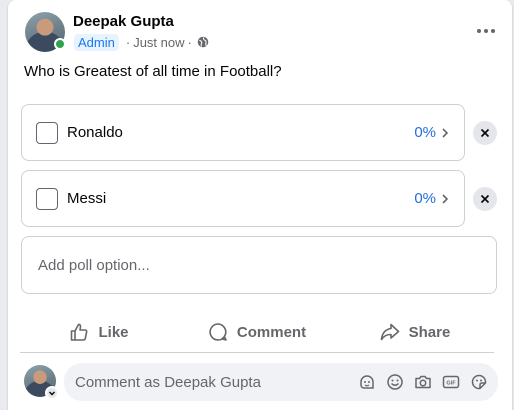  I want to click on add-poll-option-input, so click(259, 265).